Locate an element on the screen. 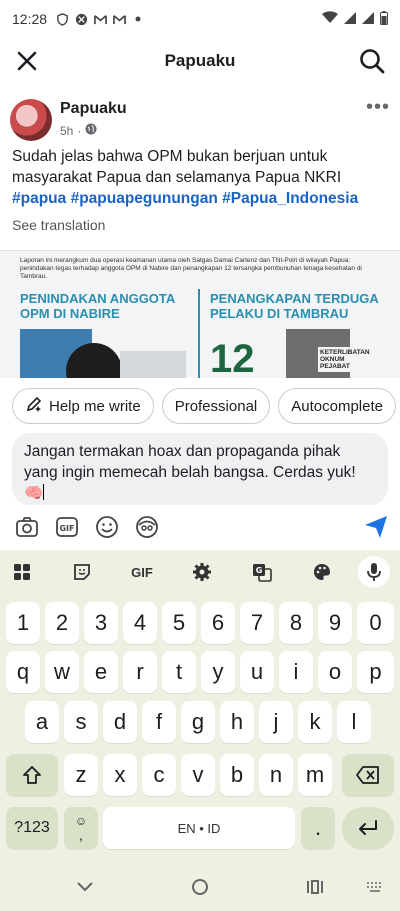 The height and width of the screenshot is (911, 400). keyboard-row-q: q w e r t y u i o p is located at coordinates (200, 673).